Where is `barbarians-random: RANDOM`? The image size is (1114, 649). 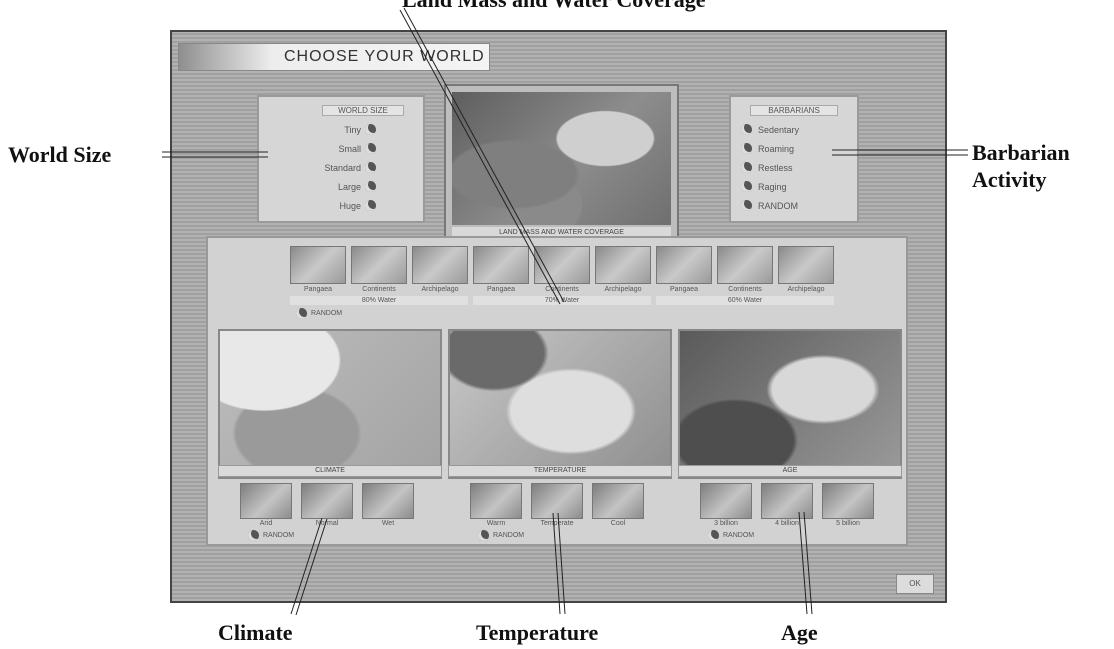 barbarians-random: RANDOM is located at coordinates (799, 205).